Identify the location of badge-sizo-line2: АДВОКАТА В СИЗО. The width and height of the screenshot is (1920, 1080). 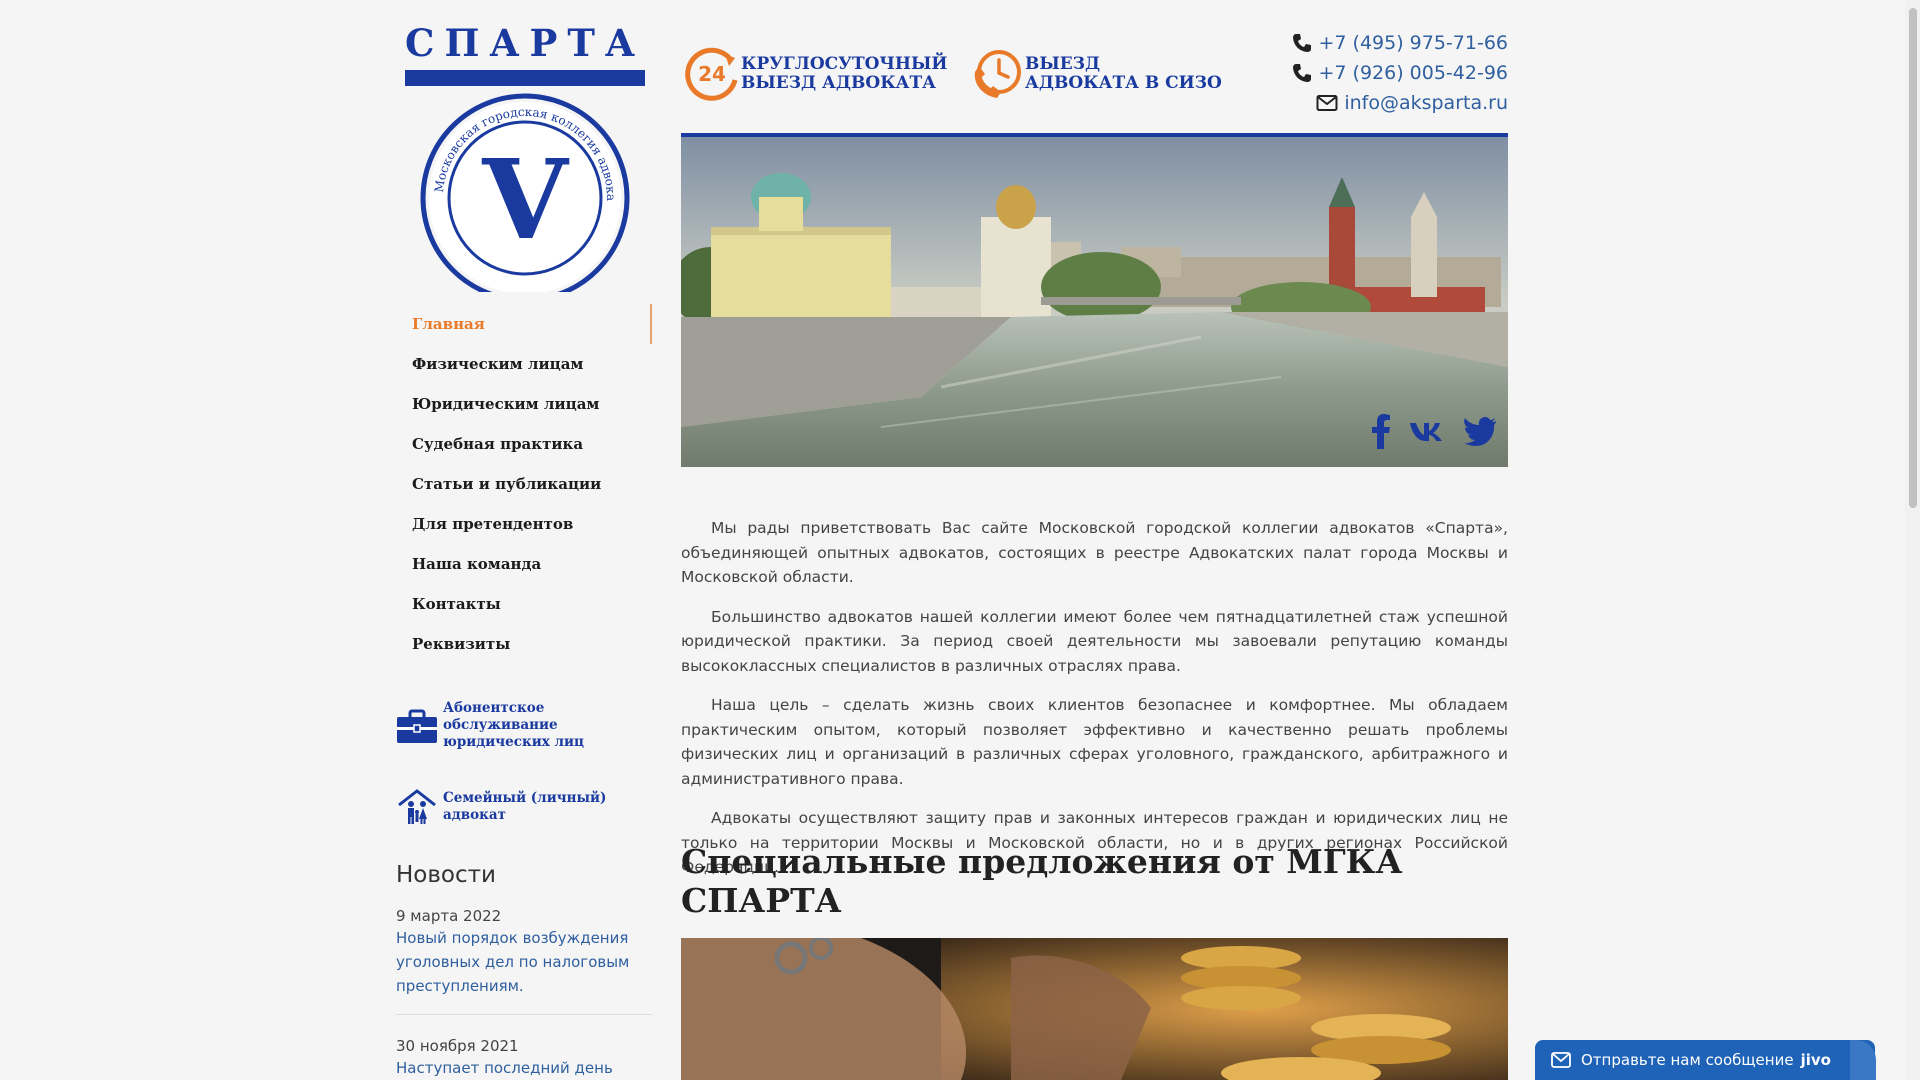
(1123, 83).